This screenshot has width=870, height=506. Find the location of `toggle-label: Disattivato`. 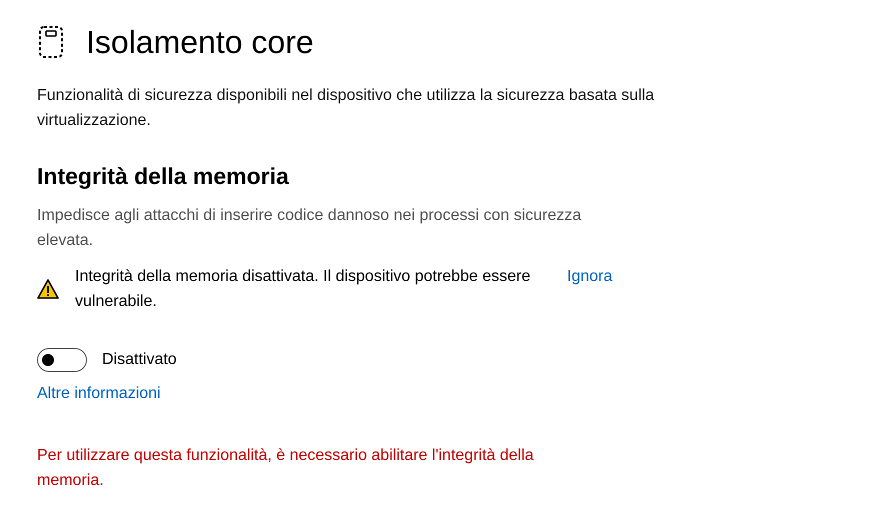

toggle-label: Disattivato is located at coordinates (139, 360).